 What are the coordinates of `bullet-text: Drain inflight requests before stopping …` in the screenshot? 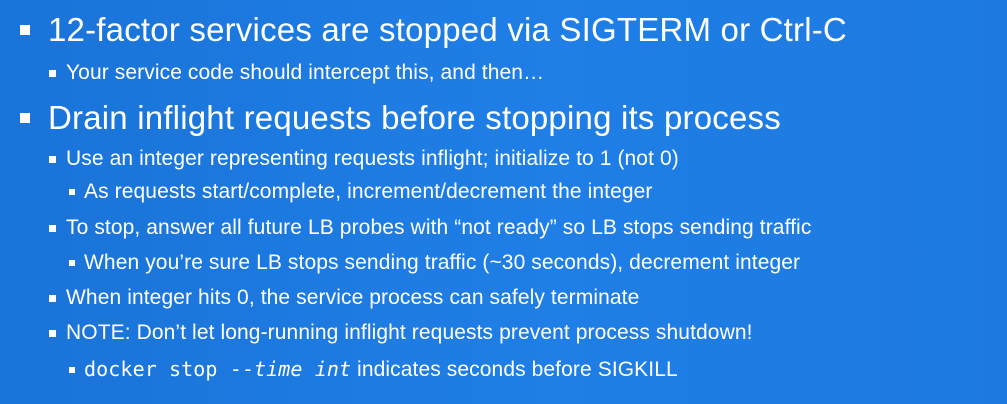 It's located at (414, 117).